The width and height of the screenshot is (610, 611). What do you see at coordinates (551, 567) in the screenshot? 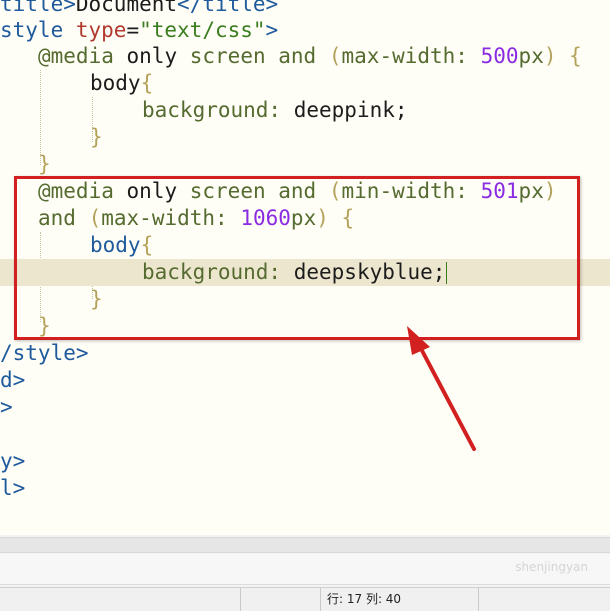
I see `watermark: shenjingyan` at bounding box center [551, 567].